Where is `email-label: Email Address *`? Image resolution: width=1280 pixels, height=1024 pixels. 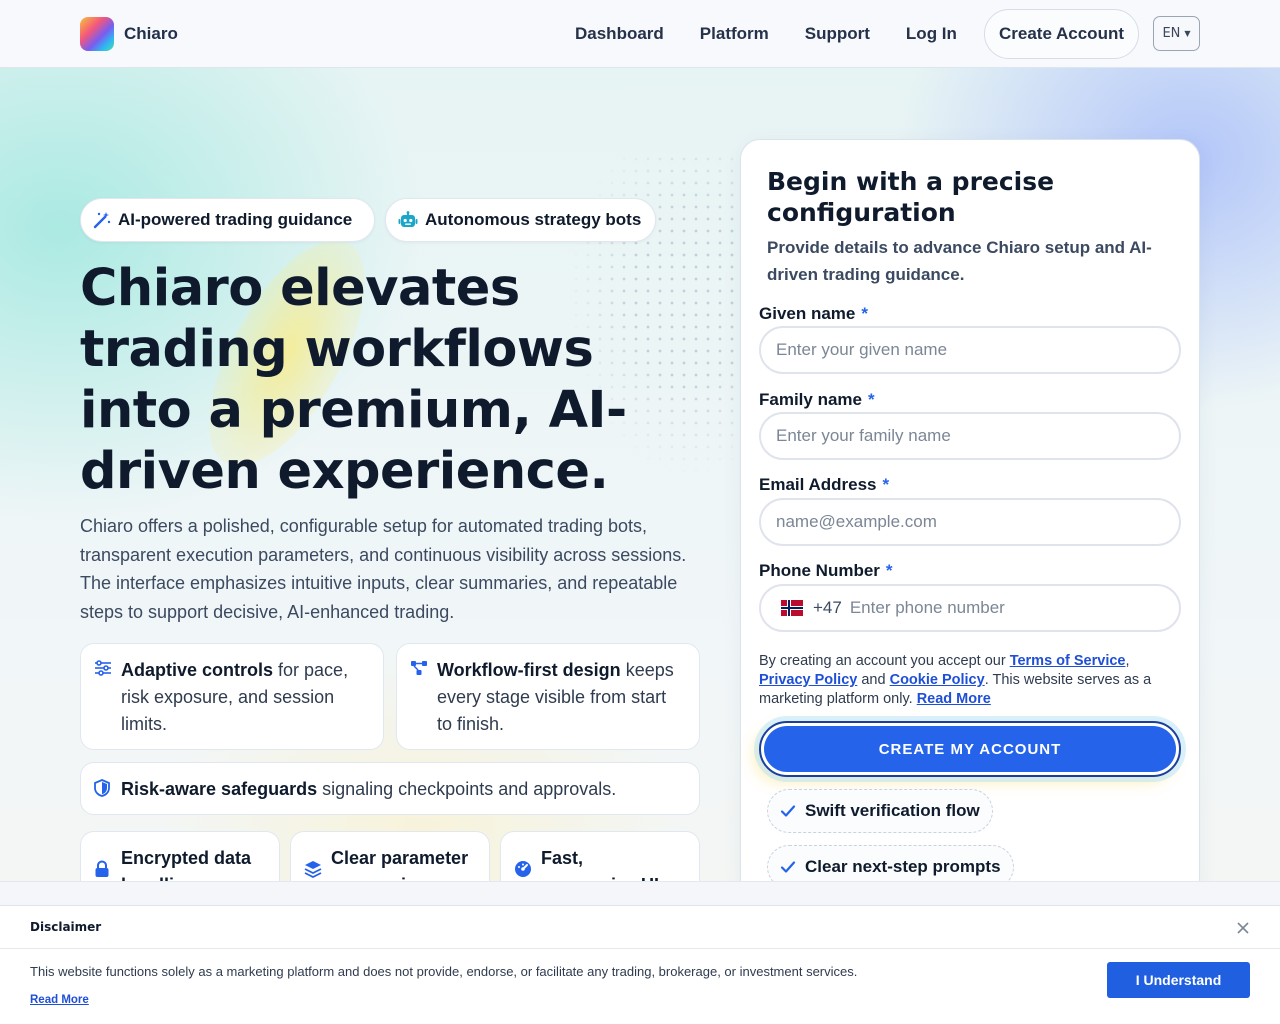 email-label: Email Address * is located at coordinates (824, 485).